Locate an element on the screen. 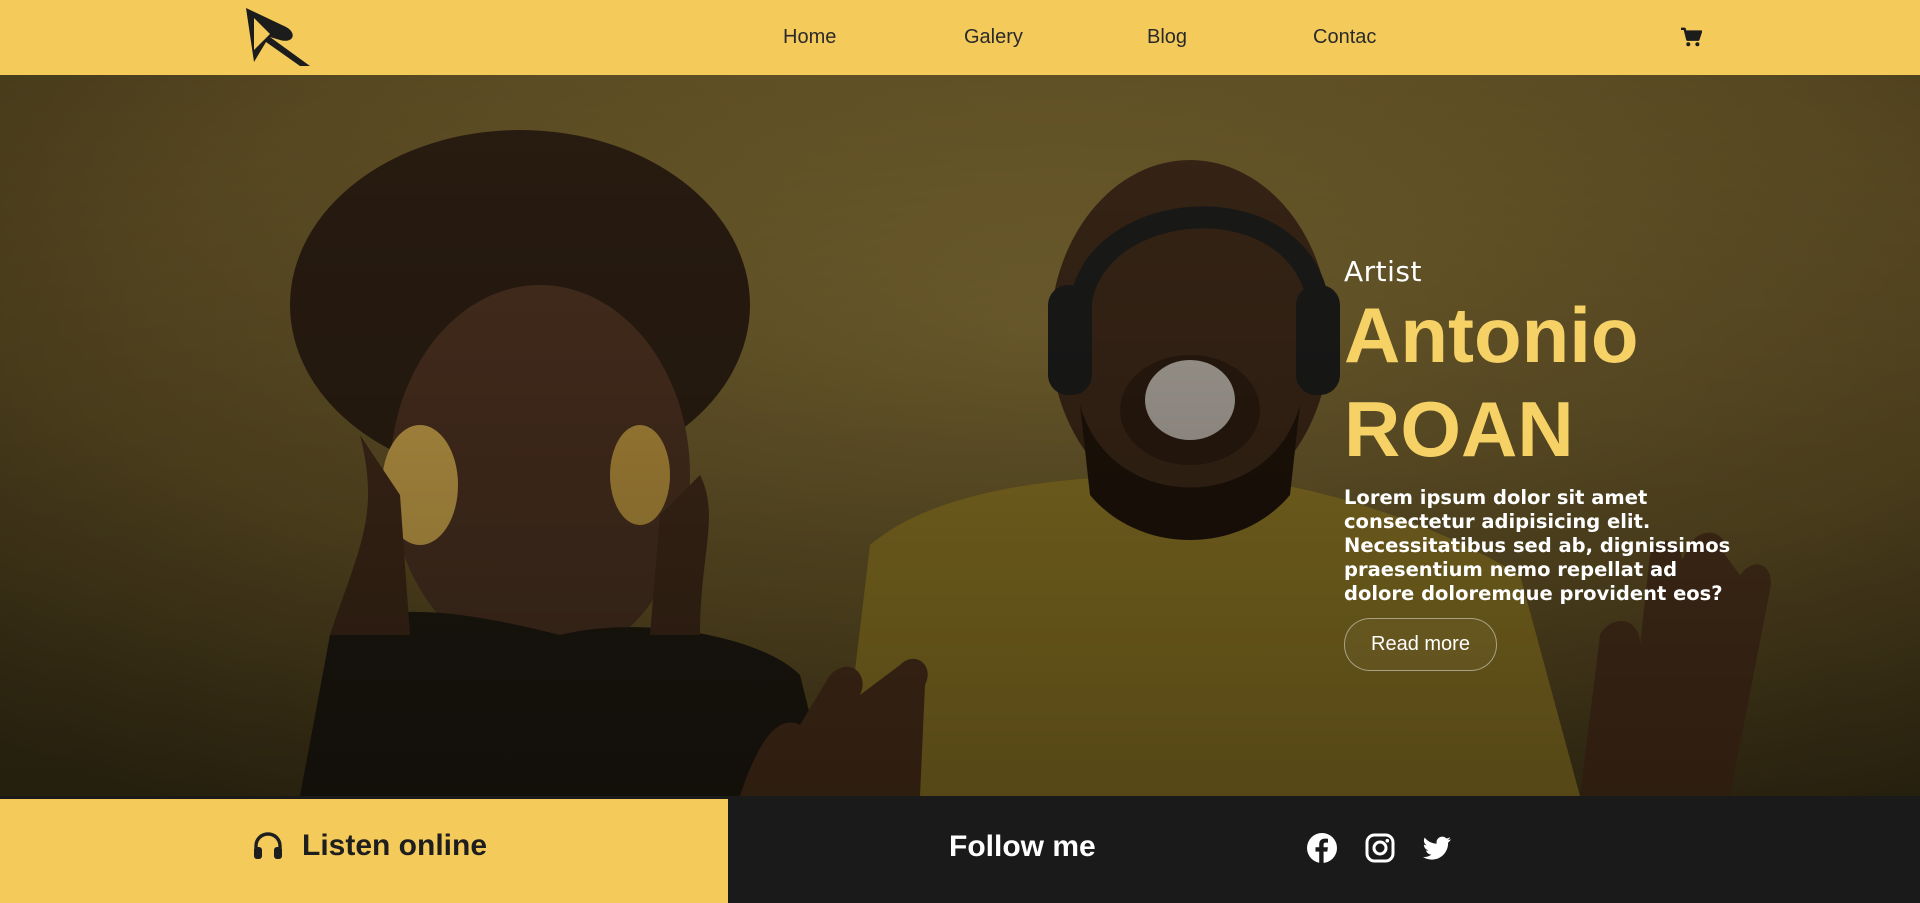  artist-name-last: ROAN is located at coordinates (1459, 429).